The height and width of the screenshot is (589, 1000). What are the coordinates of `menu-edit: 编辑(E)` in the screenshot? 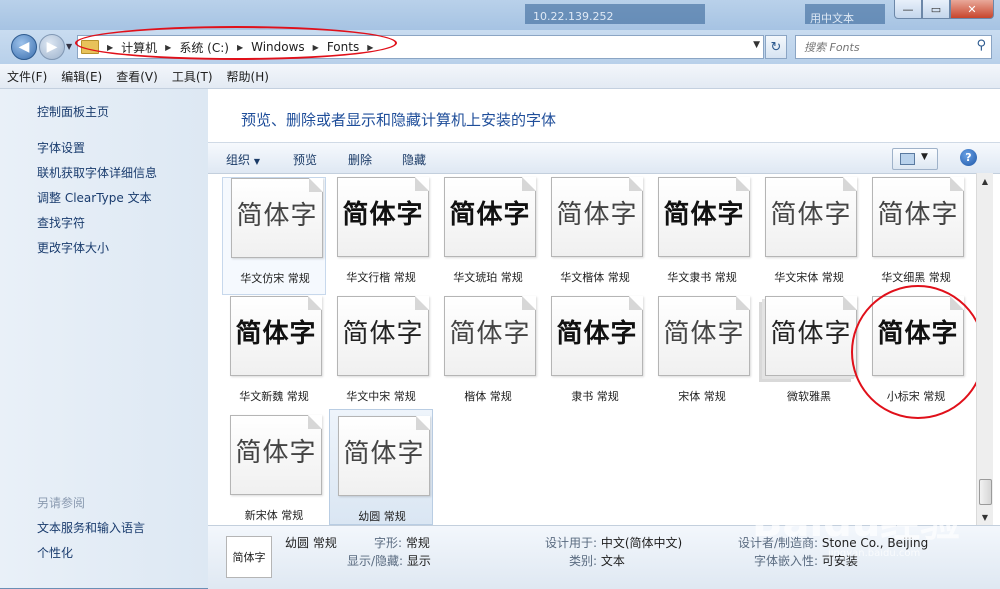 It's located at (81, 76).